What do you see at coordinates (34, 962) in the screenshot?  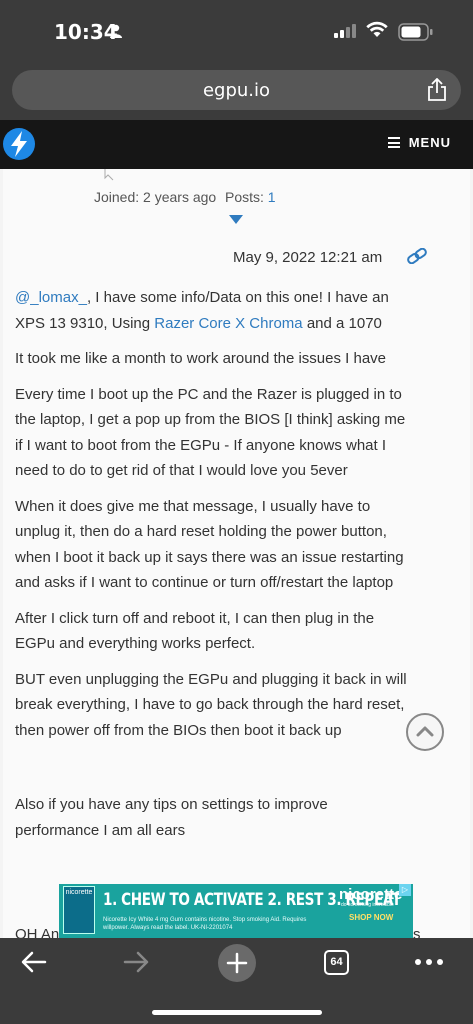 I see `back-arrow-icon` at bounding box center [34, 962].